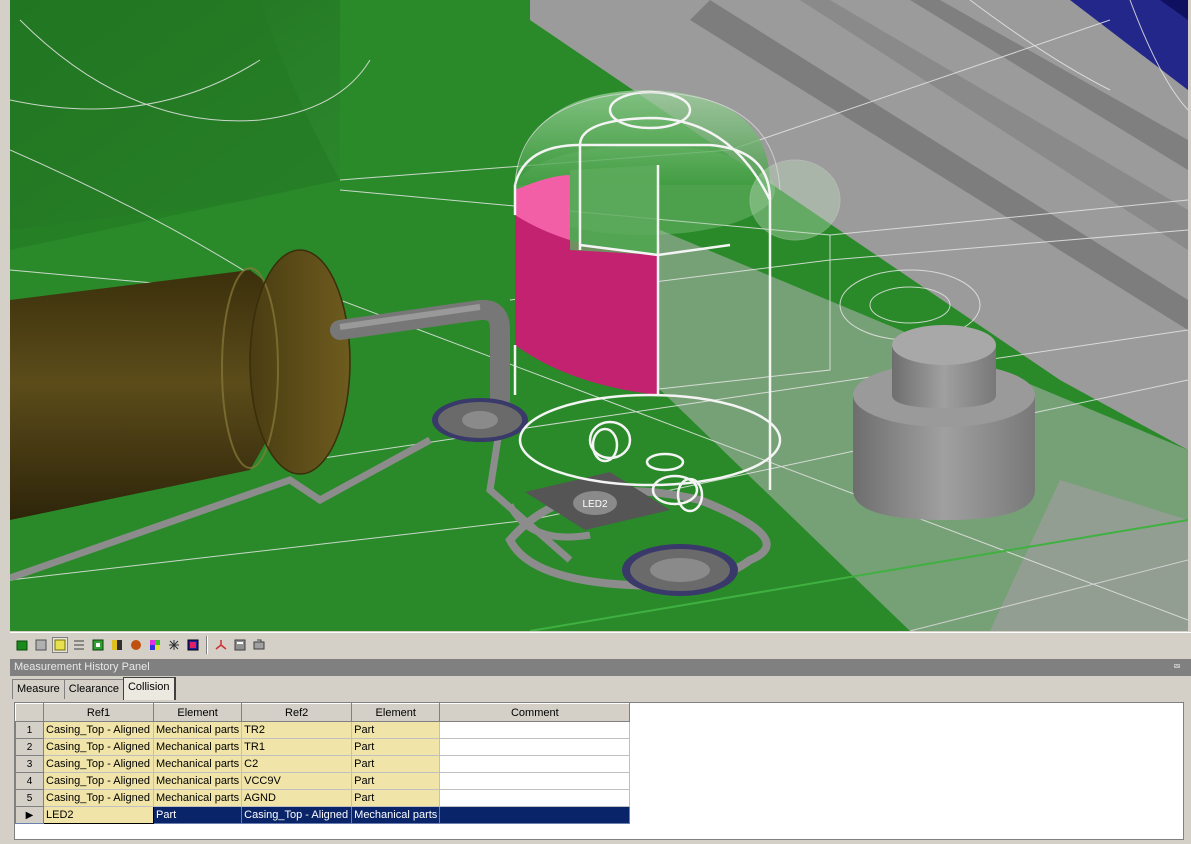 Image resolution: width=1191 pixels, height=844 pixels. Describe the element at coordinates (29, 730) in the screenshot. I see `row-number: 1` at that location.